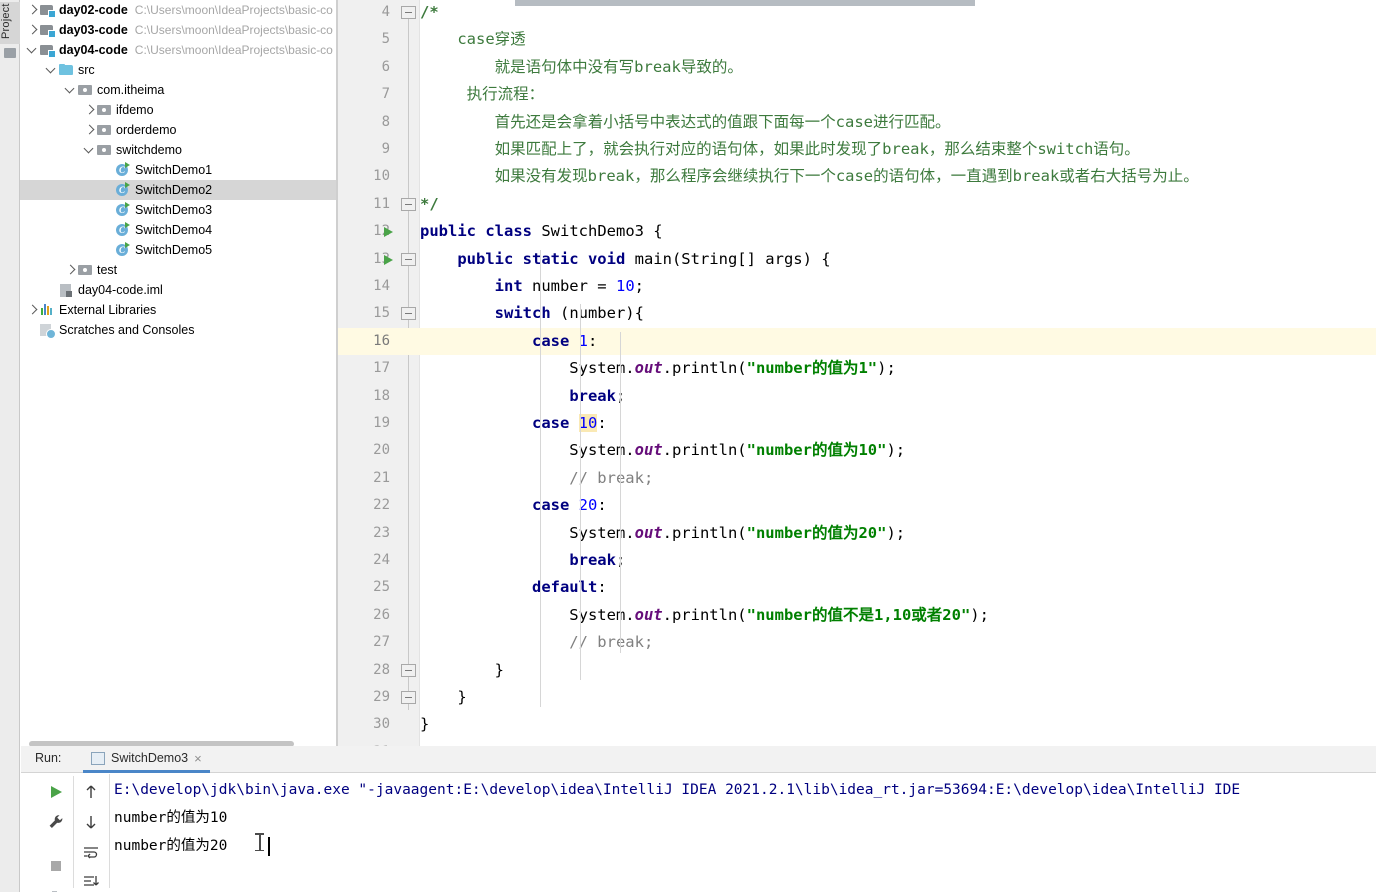 The height and width of the screenshot is (892, 1376). What do you see at coordinates (857, 286) in the screenshot?
I see `editor-line-14: 14 int number = 10;` at bounding box center [857, 286].